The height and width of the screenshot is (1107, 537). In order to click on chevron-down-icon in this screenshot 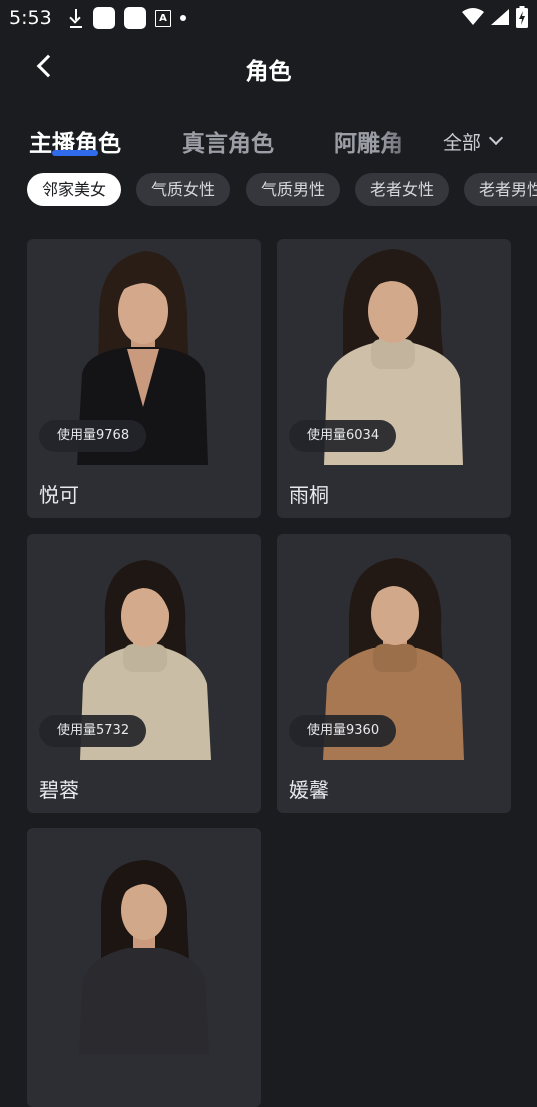, I will do `click(496, 138)`.